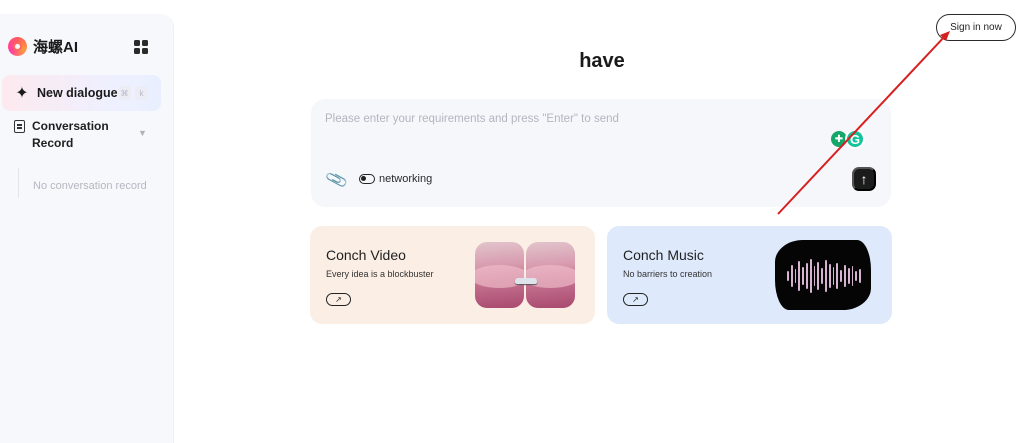  I want to click on conversation-tree-line, so click(18, 183).